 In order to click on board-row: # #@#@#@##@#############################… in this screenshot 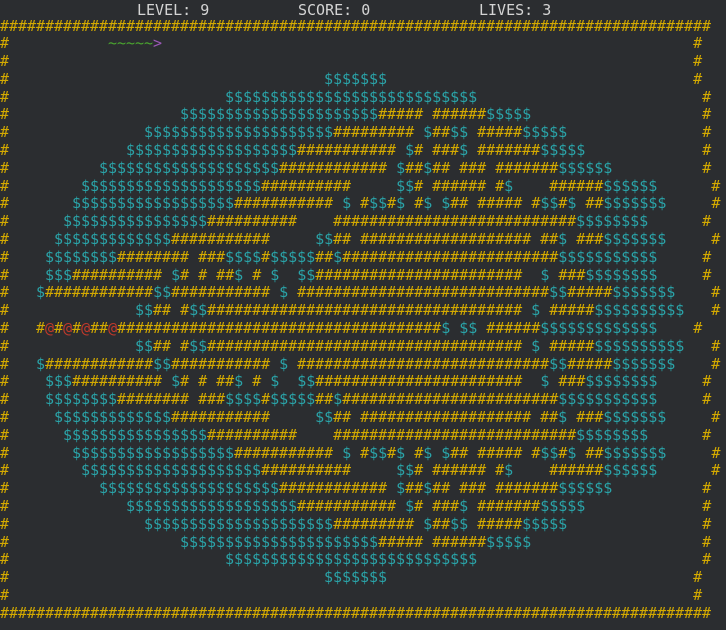, I will do `click(351, 328)`.